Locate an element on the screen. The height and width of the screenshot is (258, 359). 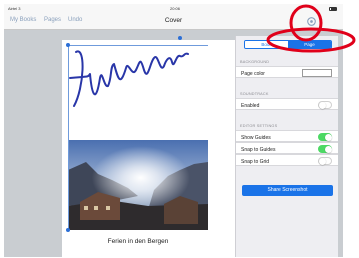
resize-handle-bottom-left is located at coordinates (68, 230).